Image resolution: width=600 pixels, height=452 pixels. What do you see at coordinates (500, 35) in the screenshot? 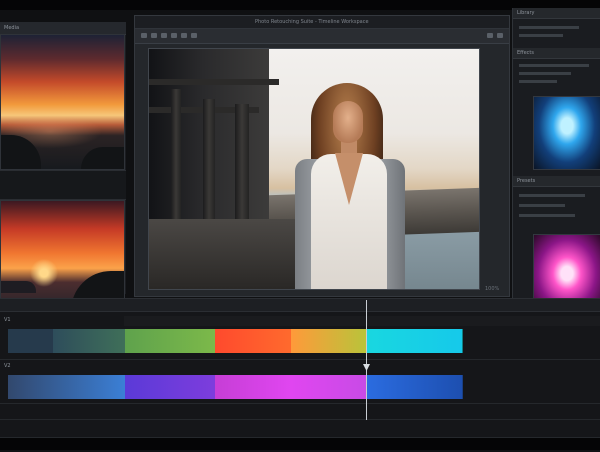
I see `menu-icon` at bounding box center [500, 35].